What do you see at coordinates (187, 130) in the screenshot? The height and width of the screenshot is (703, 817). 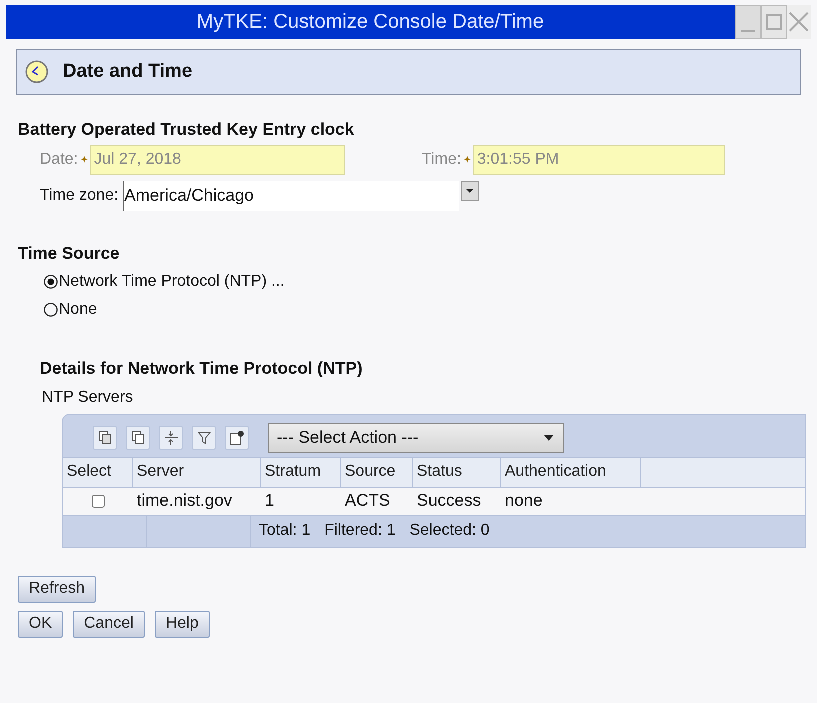 I see `section-heading: Battery Operated Trusted Key Entry clock` at bounding box center [187, 130].